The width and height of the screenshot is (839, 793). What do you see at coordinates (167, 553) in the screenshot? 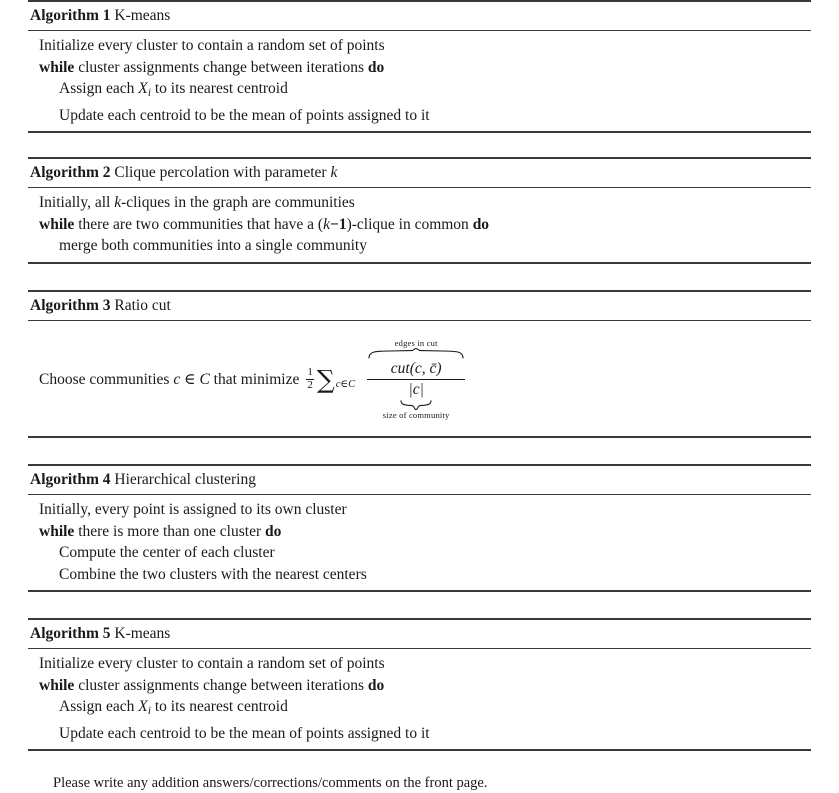
I see `line-text: Compute the center of each cluster` at bounding box center [167, 553].